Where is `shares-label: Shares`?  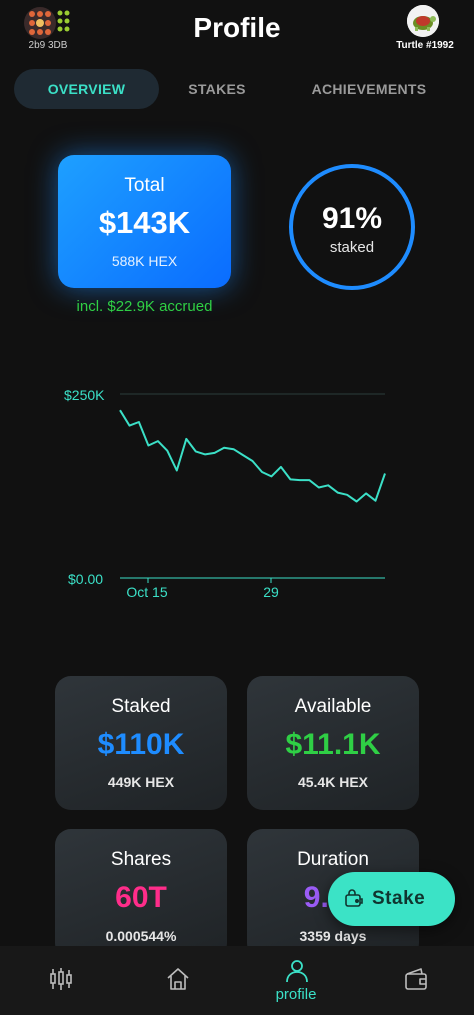 shares-label: Shares is located at coordinates (141, 859).